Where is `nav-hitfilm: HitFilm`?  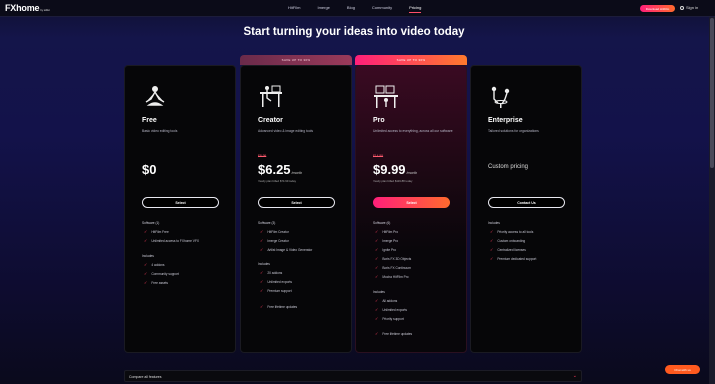
nav-hitfilm: HitFilm is located at coordinates (294, 9).